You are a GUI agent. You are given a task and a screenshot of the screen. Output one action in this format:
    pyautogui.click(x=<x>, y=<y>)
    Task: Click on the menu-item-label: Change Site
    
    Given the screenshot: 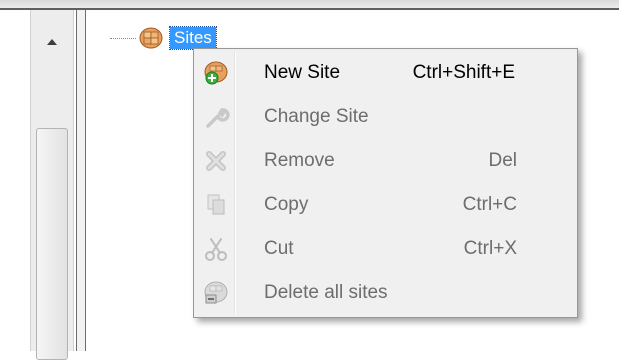 What is the action you would take?
    pyautogui.click(x=316, y=116)
    